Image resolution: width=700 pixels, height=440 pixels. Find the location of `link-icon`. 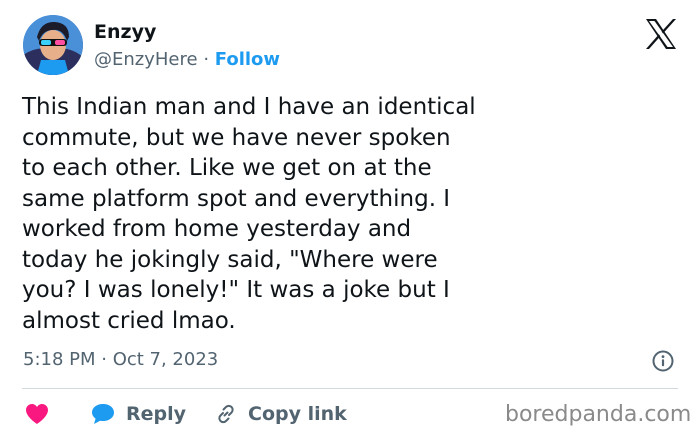

link-icon is located at coordinates (226, 414).